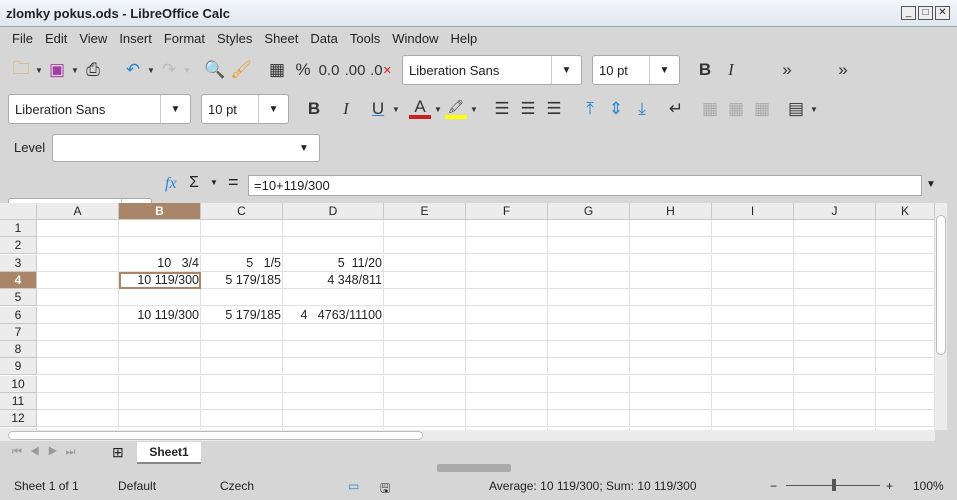  I want to click on cell-d9, so click(333, 367).